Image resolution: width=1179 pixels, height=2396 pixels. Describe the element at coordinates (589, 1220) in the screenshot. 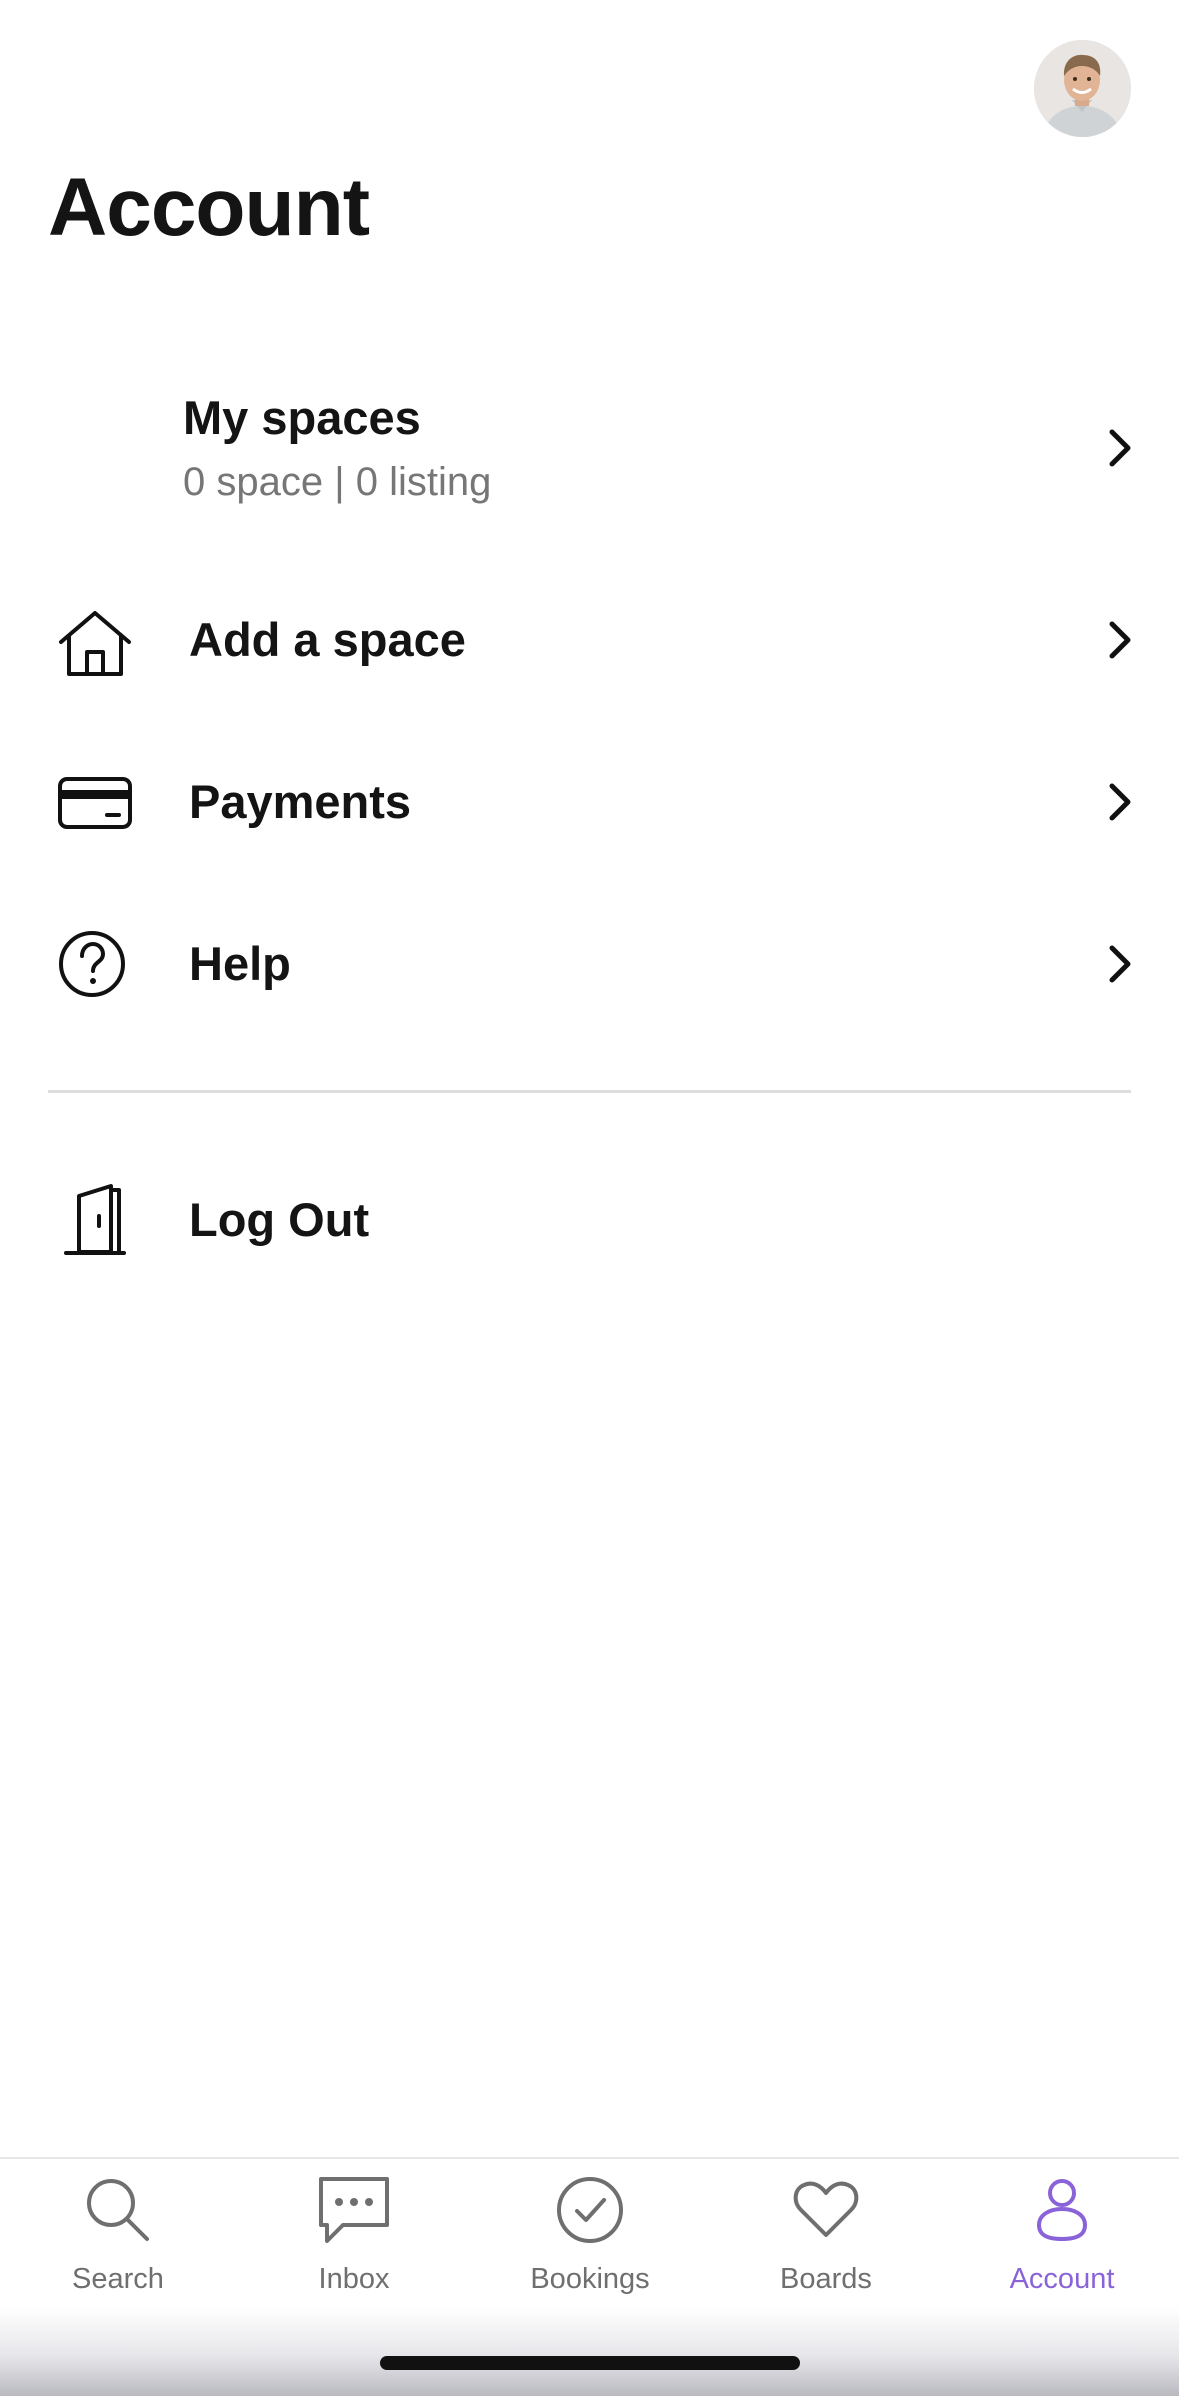

I see `logout-row: Log Out` at that location.